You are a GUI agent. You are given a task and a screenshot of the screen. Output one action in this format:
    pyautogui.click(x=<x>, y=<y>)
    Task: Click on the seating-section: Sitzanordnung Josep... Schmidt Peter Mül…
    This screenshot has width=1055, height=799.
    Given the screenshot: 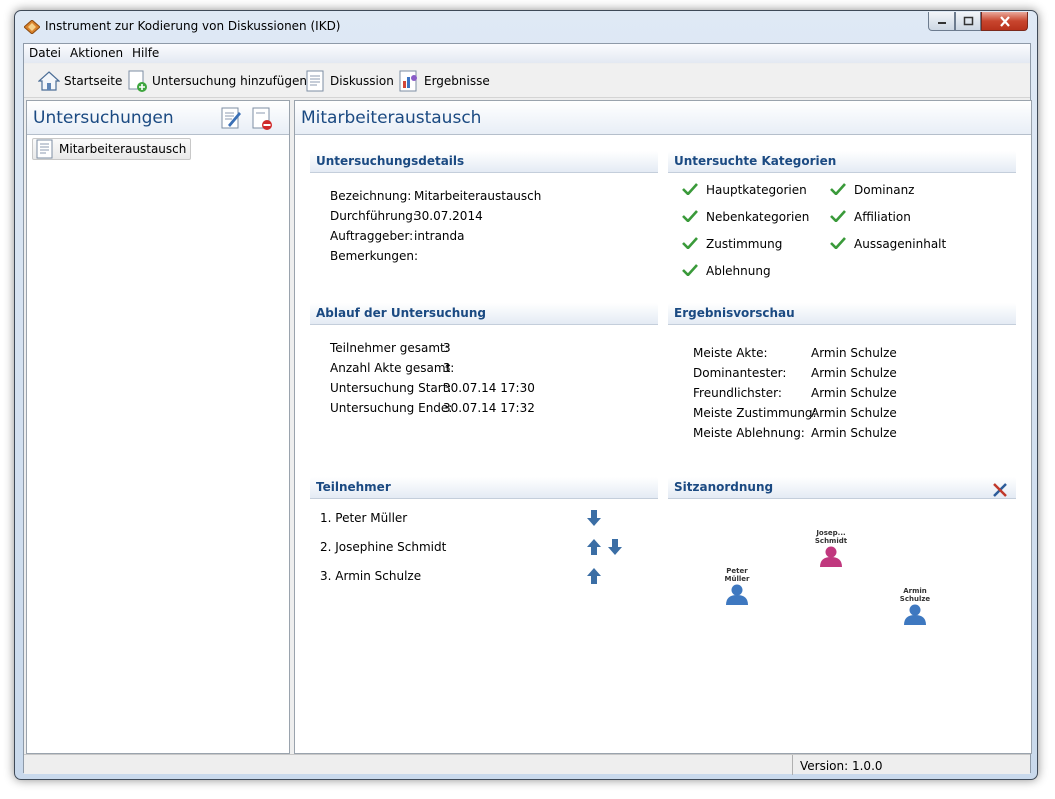 What is the action you would take?
    pyautogui.click(x=842, y=567)
    